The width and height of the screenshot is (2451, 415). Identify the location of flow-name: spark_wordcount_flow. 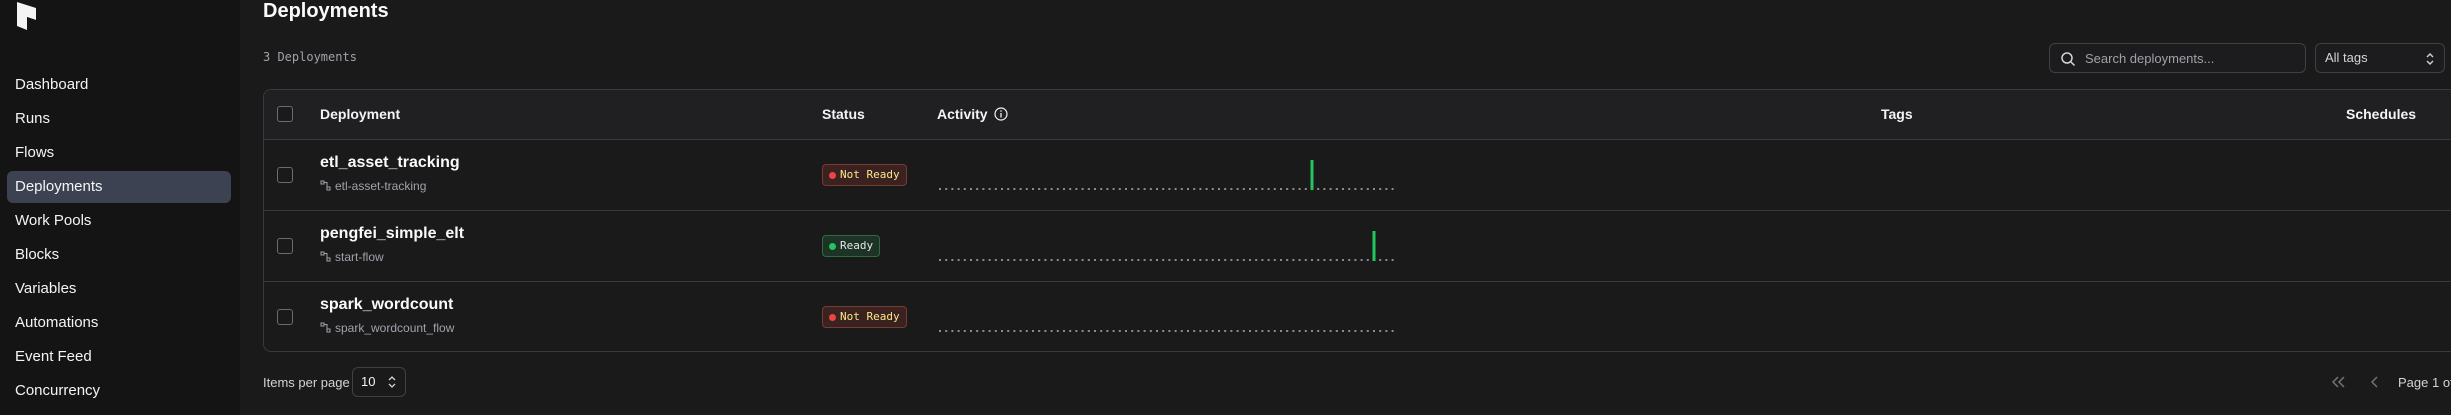
(387, 328).